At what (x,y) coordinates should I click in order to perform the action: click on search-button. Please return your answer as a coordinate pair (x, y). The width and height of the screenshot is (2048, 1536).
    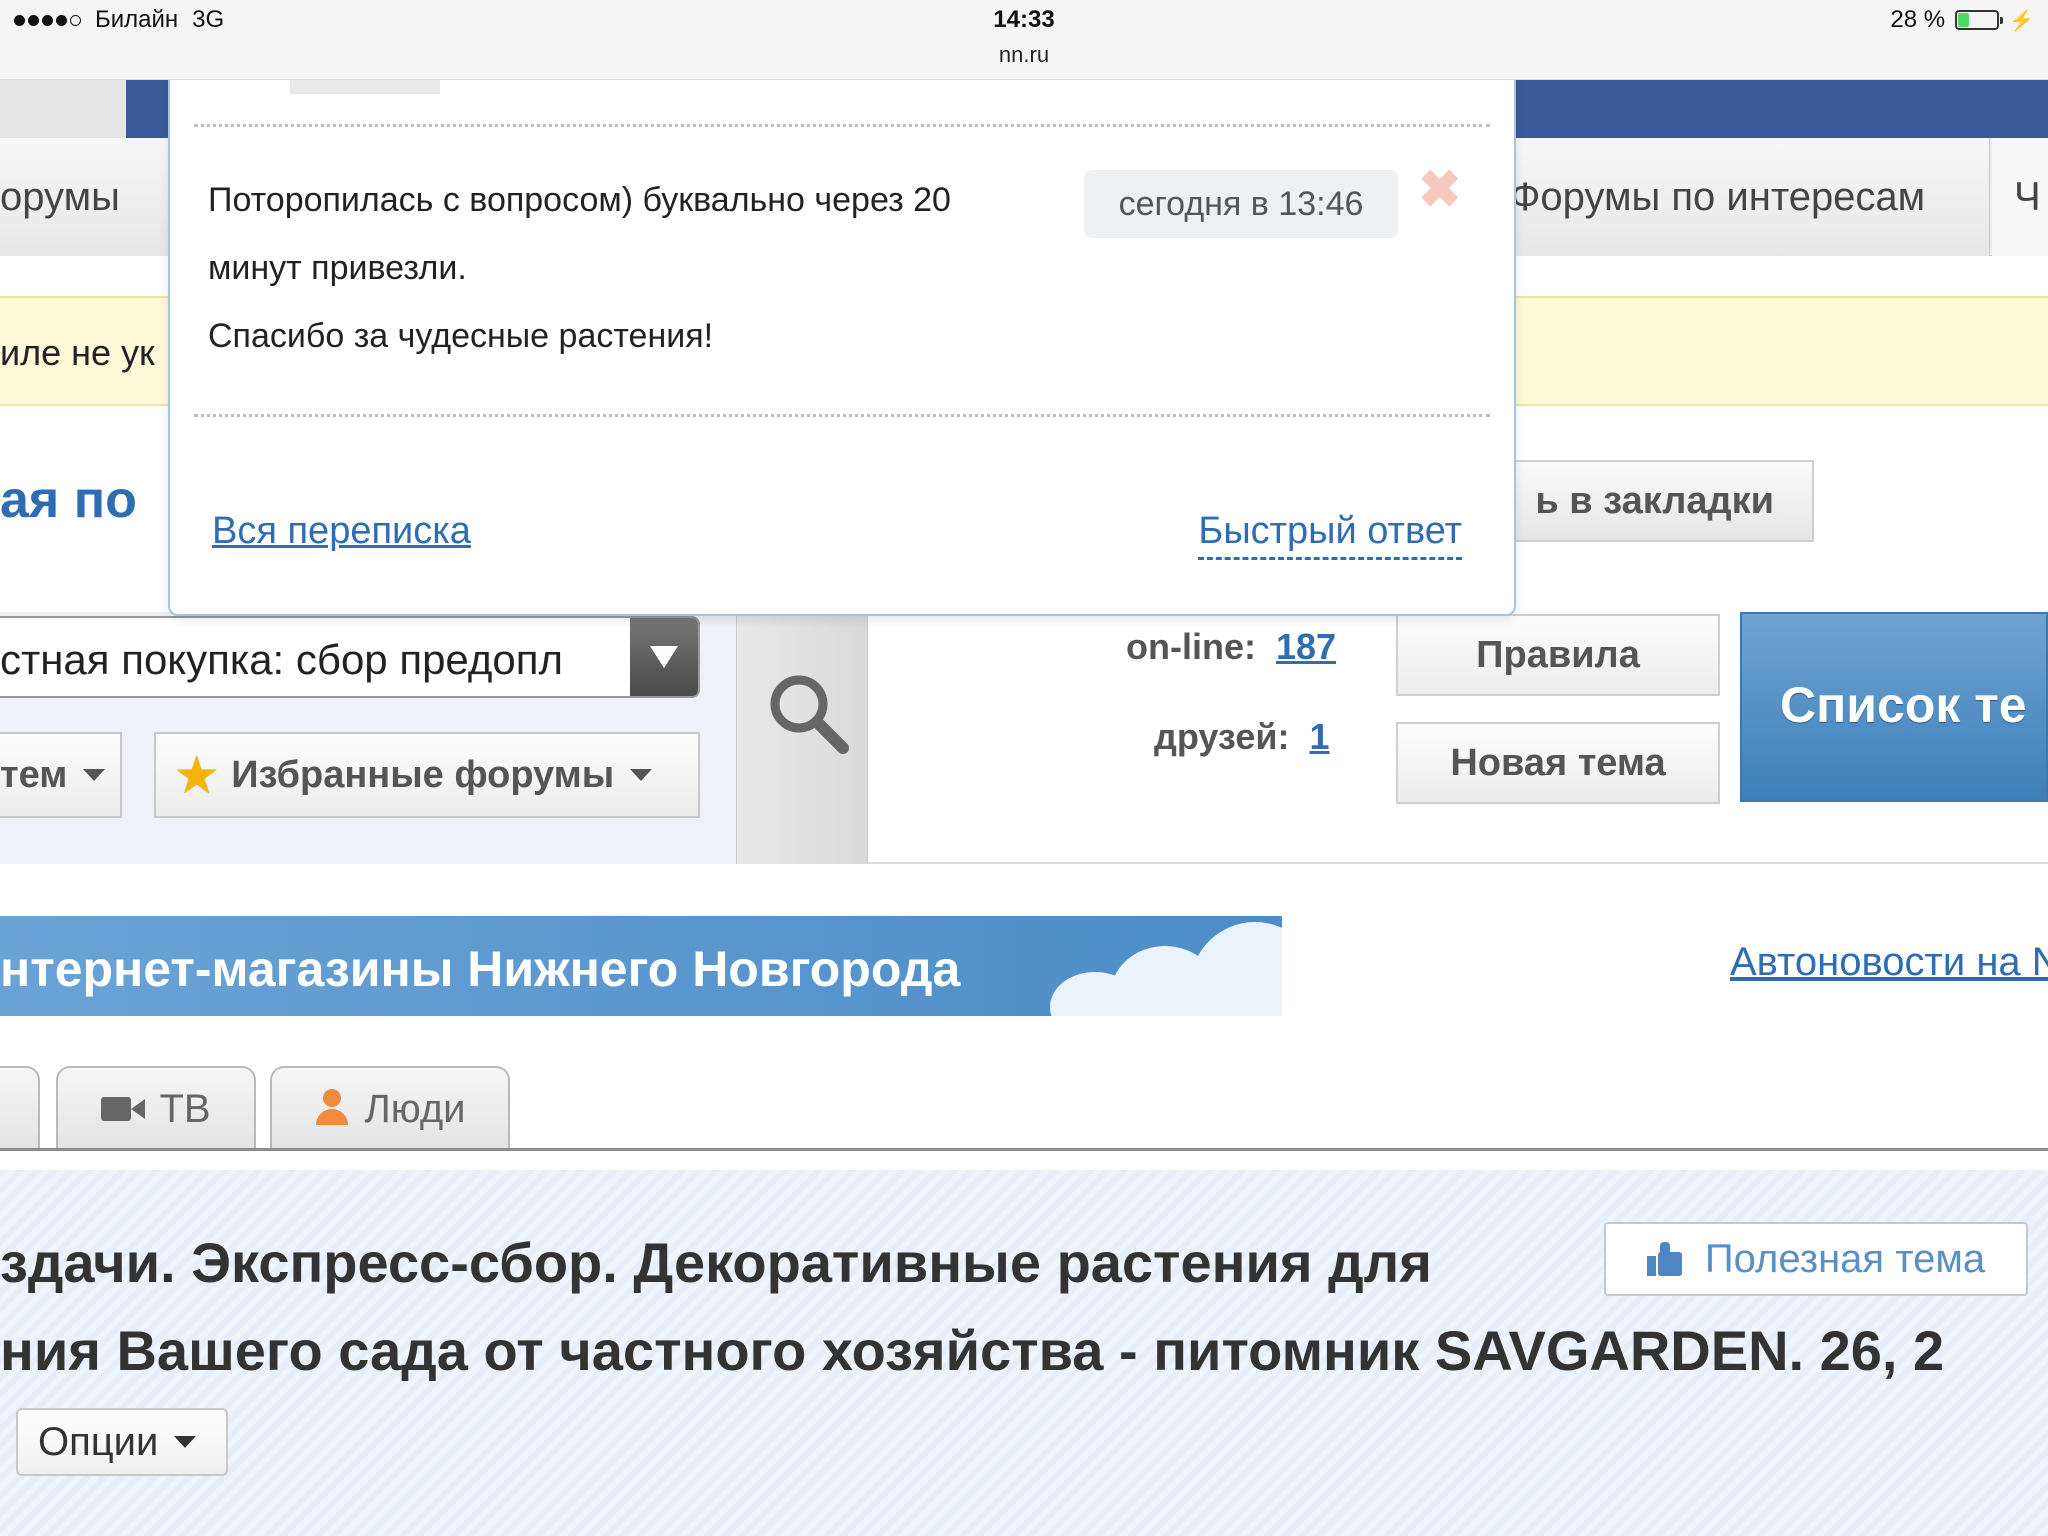
    Looking at the image, I should click on (802, 738).